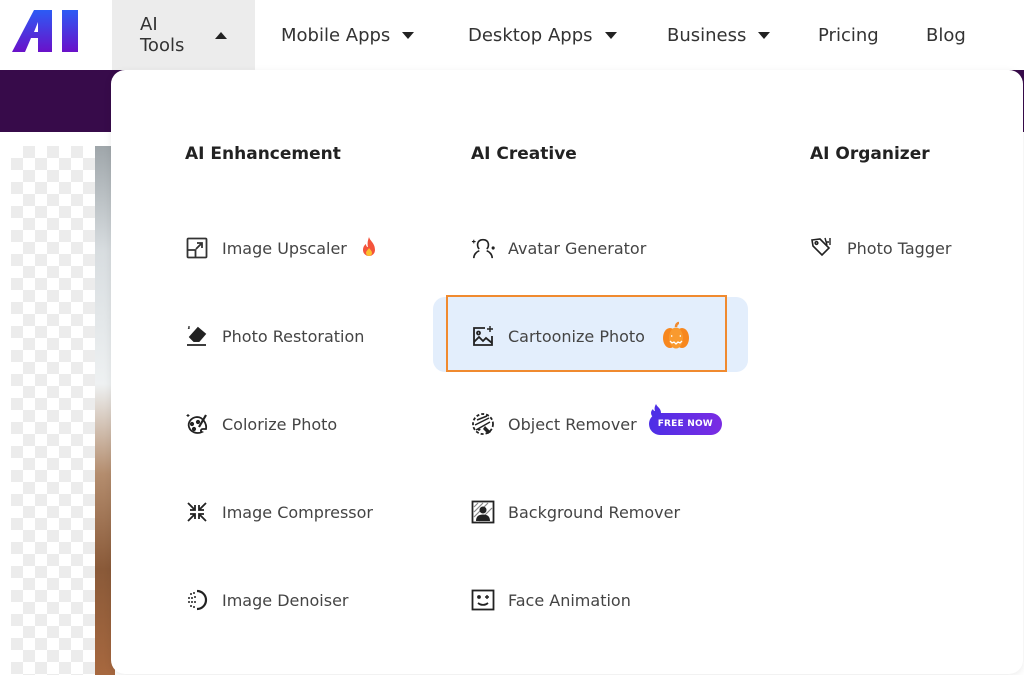 The image size is (1024, 675). Describe the element at coordinates (483, 248) in the screenshot. I see `avatar-sparkle-icon` at that location.